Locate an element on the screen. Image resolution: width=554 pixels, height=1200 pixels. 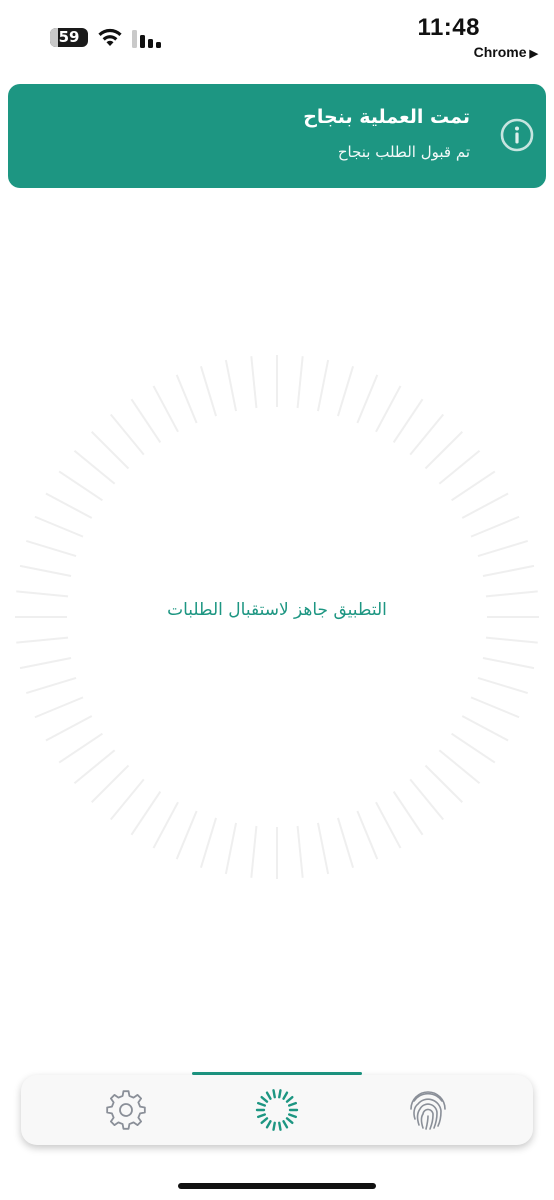
play-triangle-icon: ▶ is located at coordinates (533, 54).